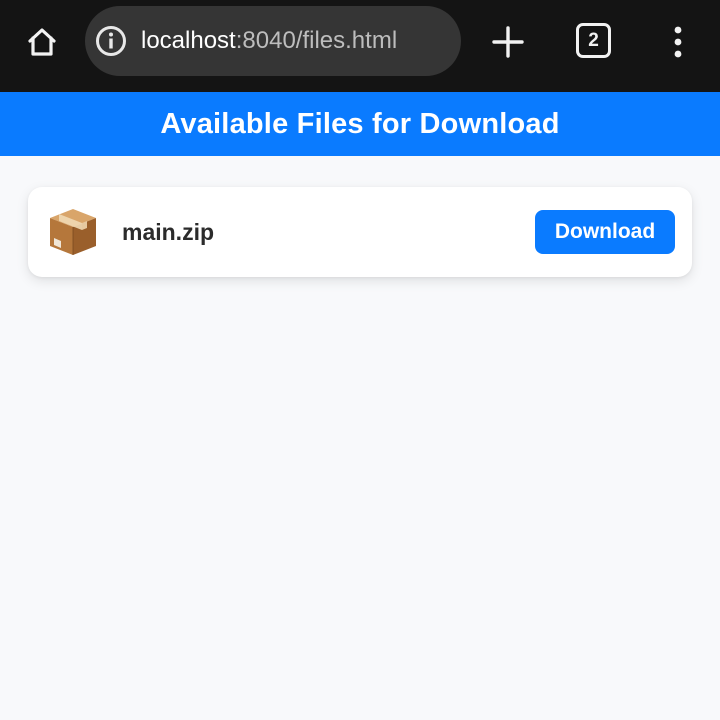 This screenshot has width=720, height=720. I want to click on home-button, so click(42, 42).